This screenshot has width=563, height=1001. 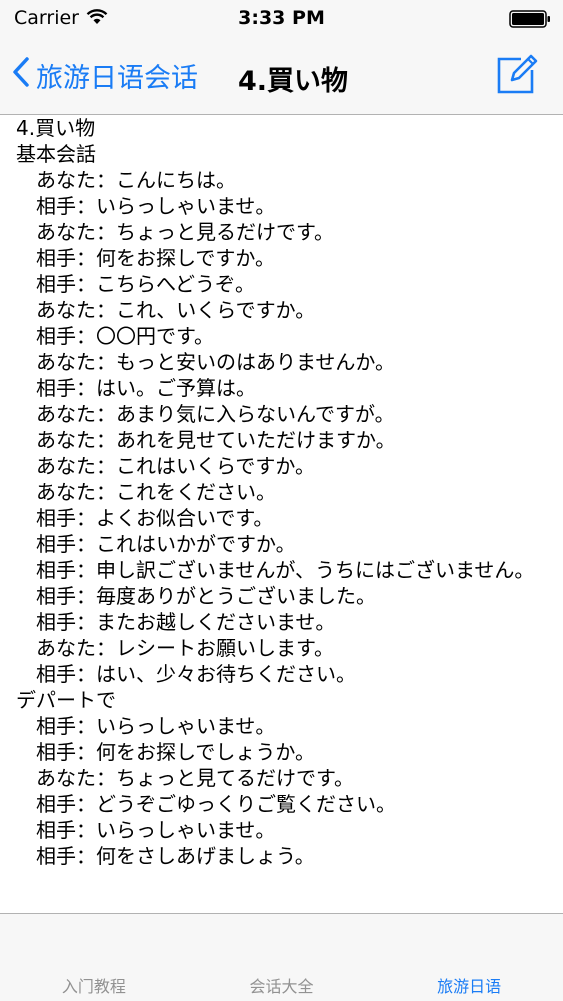 What do you see at coordinates (135, 284) in the screenshot?
I see `text-line: 相手：こちらへどうぞ。` at bounding box center [135, 284].